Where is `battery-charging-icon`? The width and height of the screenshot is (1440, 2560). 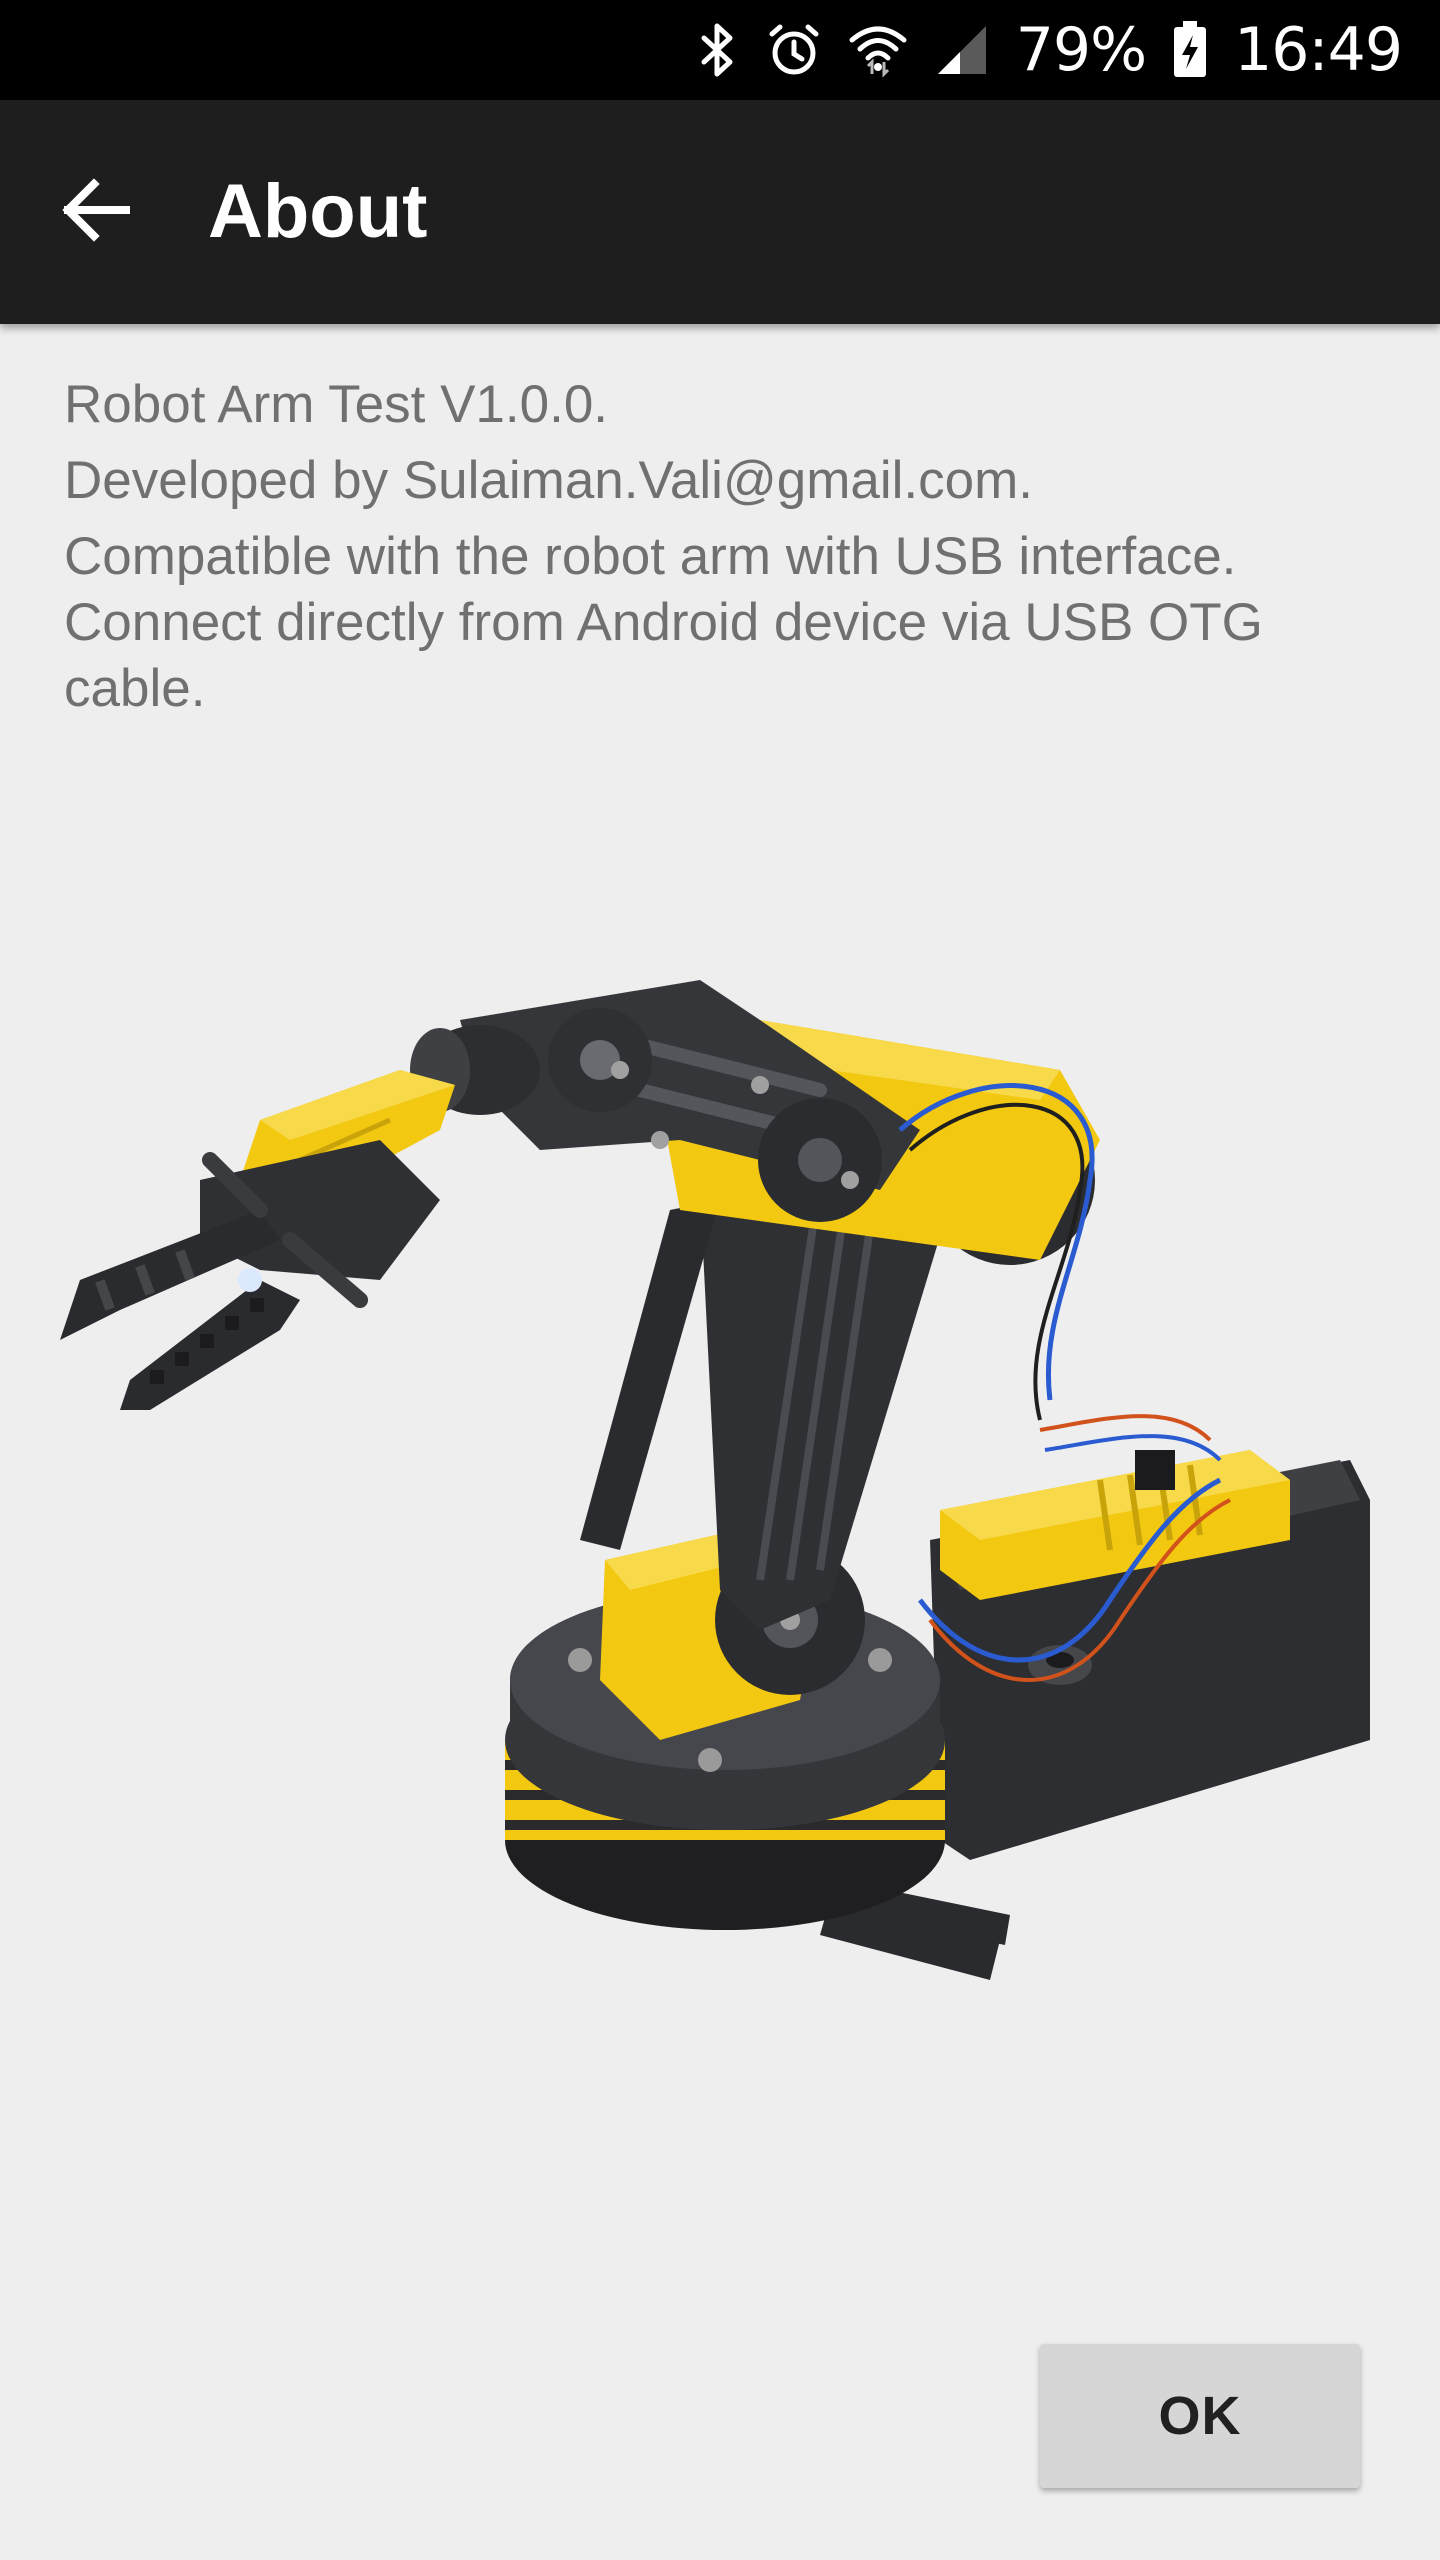 battery-charging-icon is located at coordinates (1190, 50).